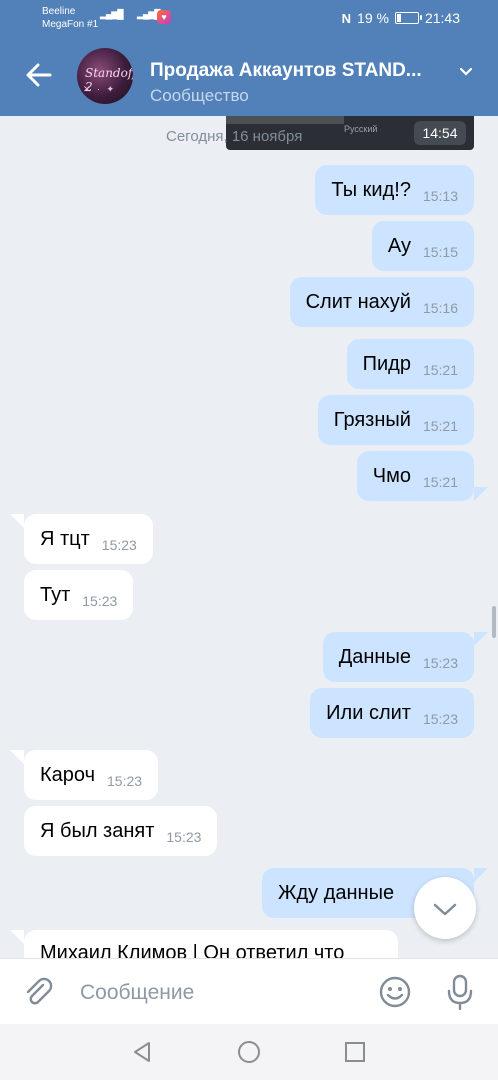 This screenshot has height=1080, width=498. I want to click on carrier-1: Beeline, so click(59, 11).